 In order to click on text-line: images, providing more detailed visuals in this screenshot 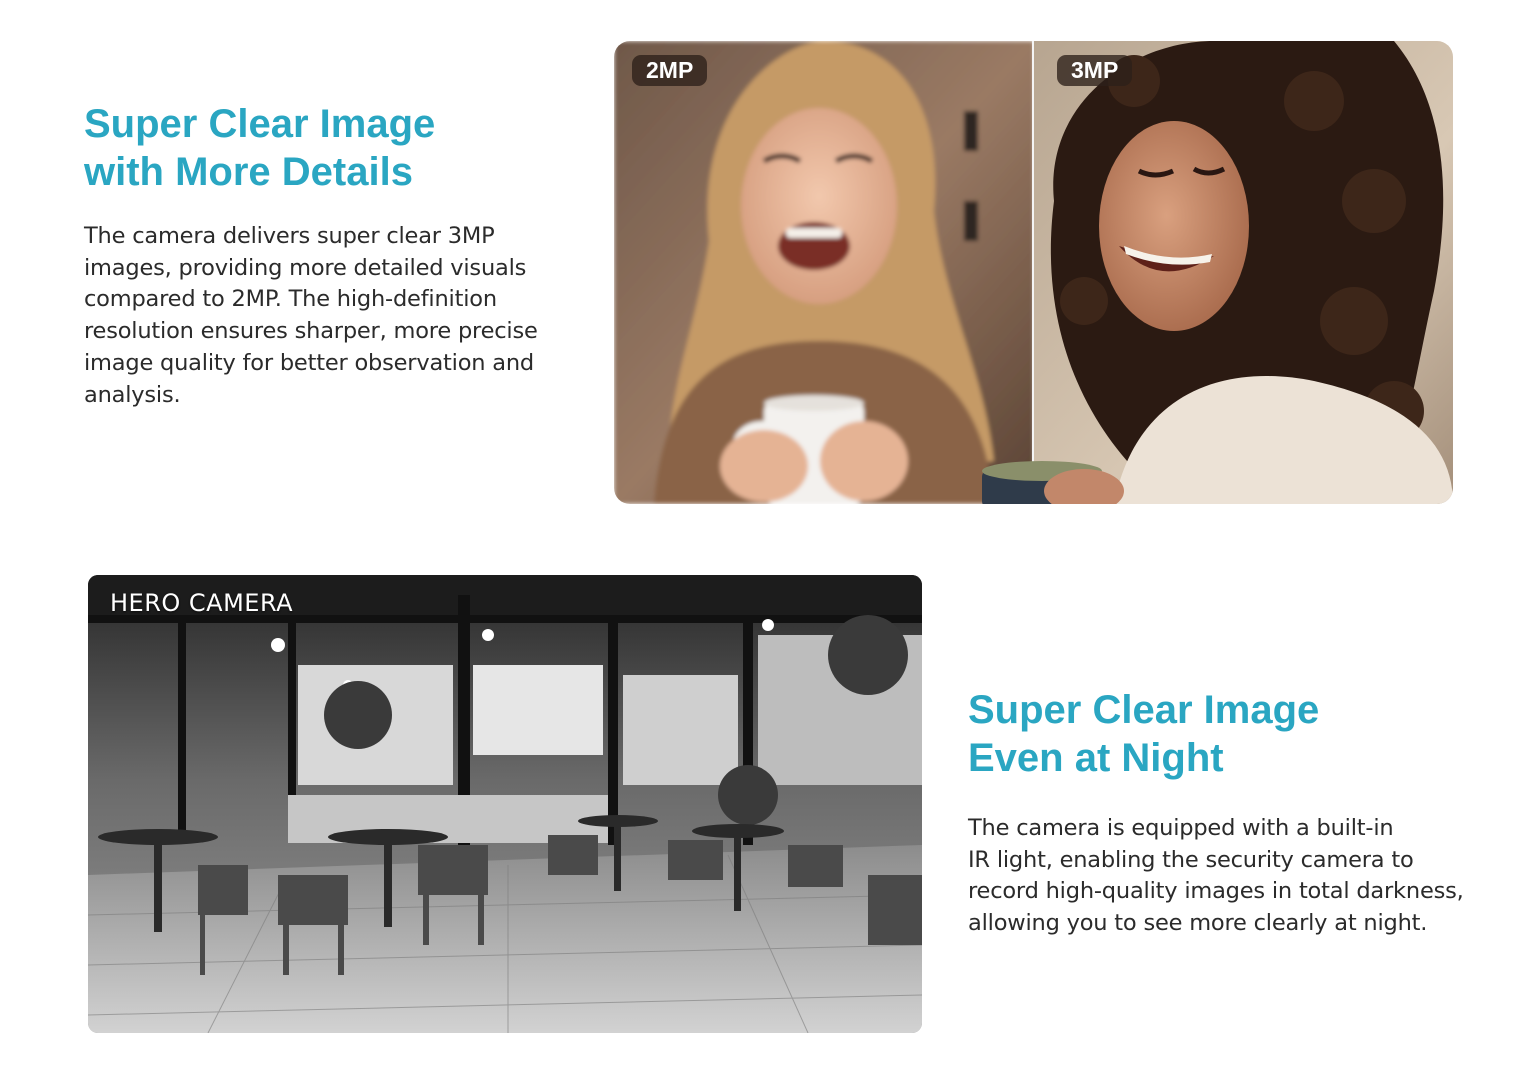, I will do `click(305, 267)`.